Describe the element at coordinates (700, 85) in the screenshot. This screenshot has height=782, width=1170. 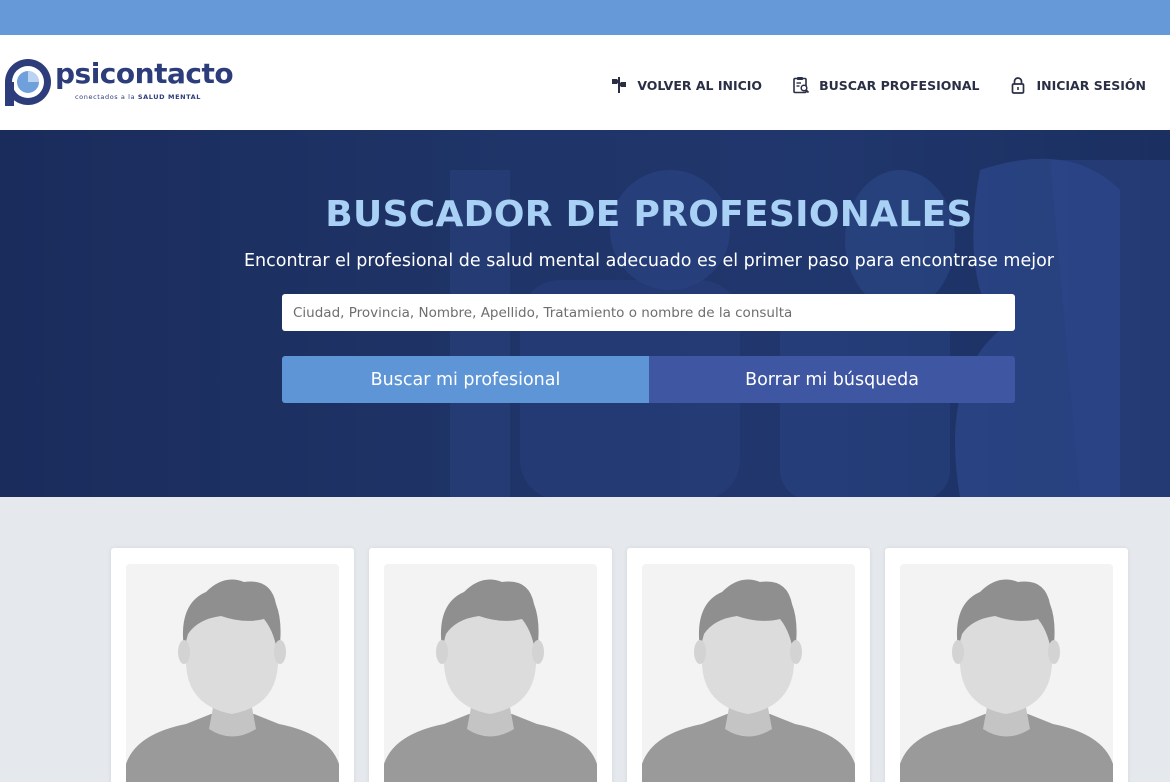
I see `nav-label: VOLVER AL INICIO` at that location.